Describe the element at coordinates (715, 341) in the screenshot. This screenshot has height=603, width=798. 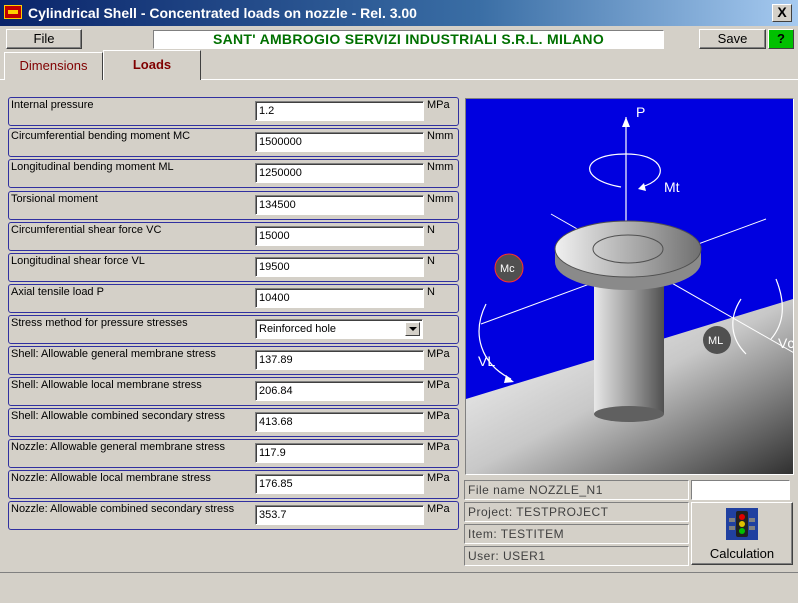
I see `ml-label: ML` at that location.